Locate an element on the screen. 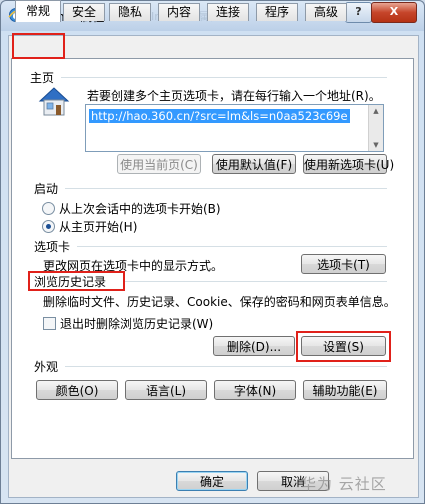  tab-programs: 程序 is located at coordinates (277, 12).